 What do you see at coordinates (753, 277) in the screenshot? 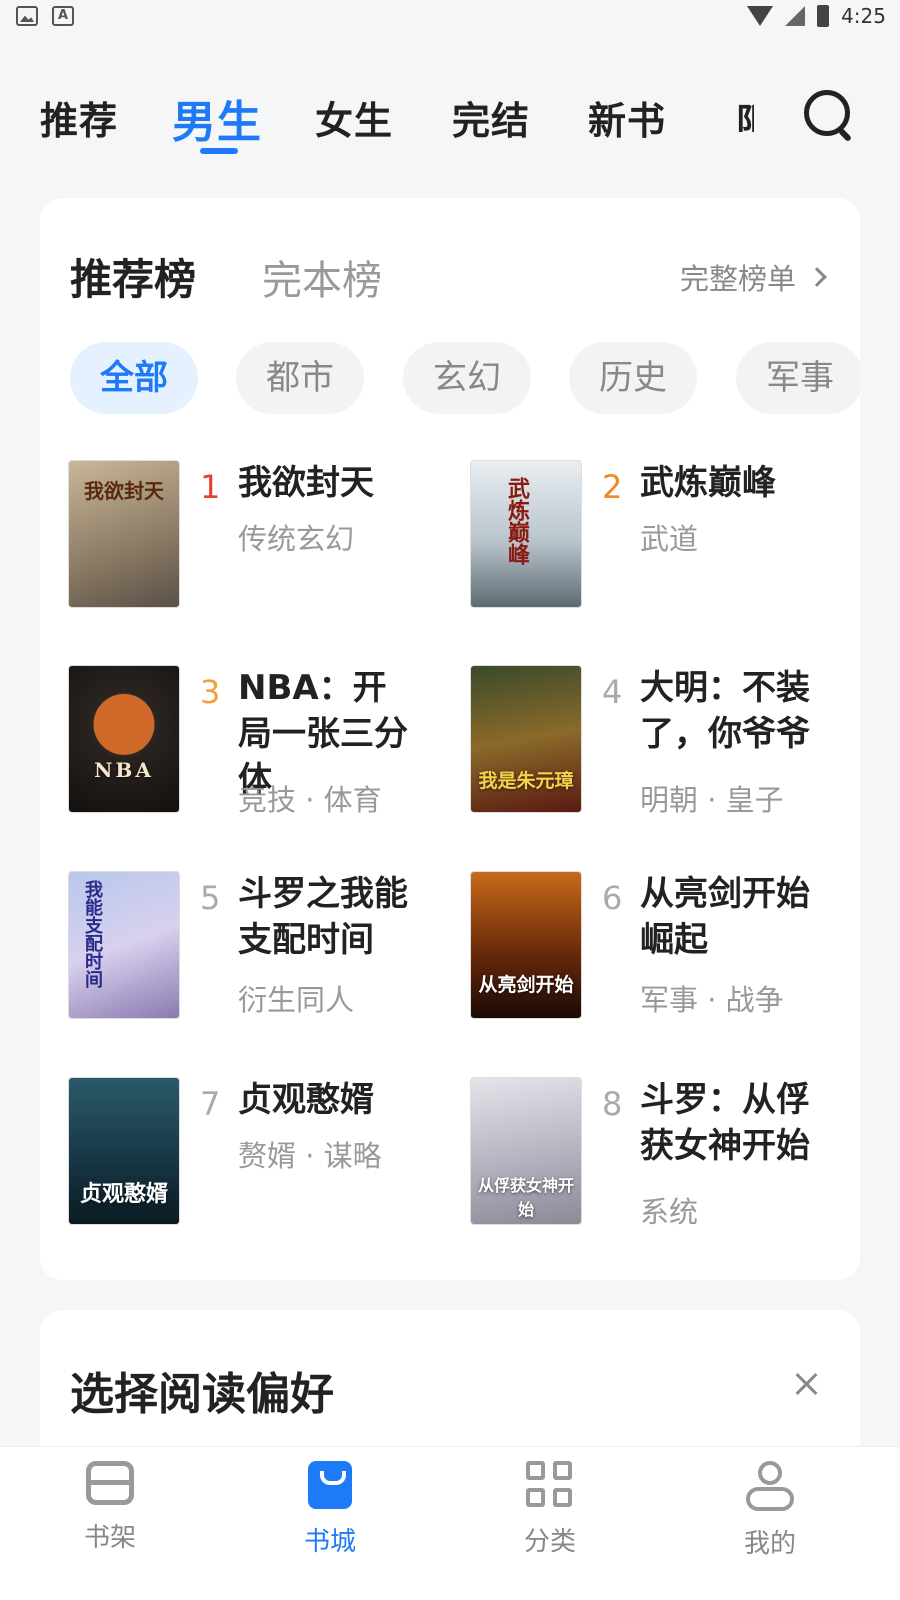
I see `full-ranking-link: 完整榜单` at bounding box center [753, 277].